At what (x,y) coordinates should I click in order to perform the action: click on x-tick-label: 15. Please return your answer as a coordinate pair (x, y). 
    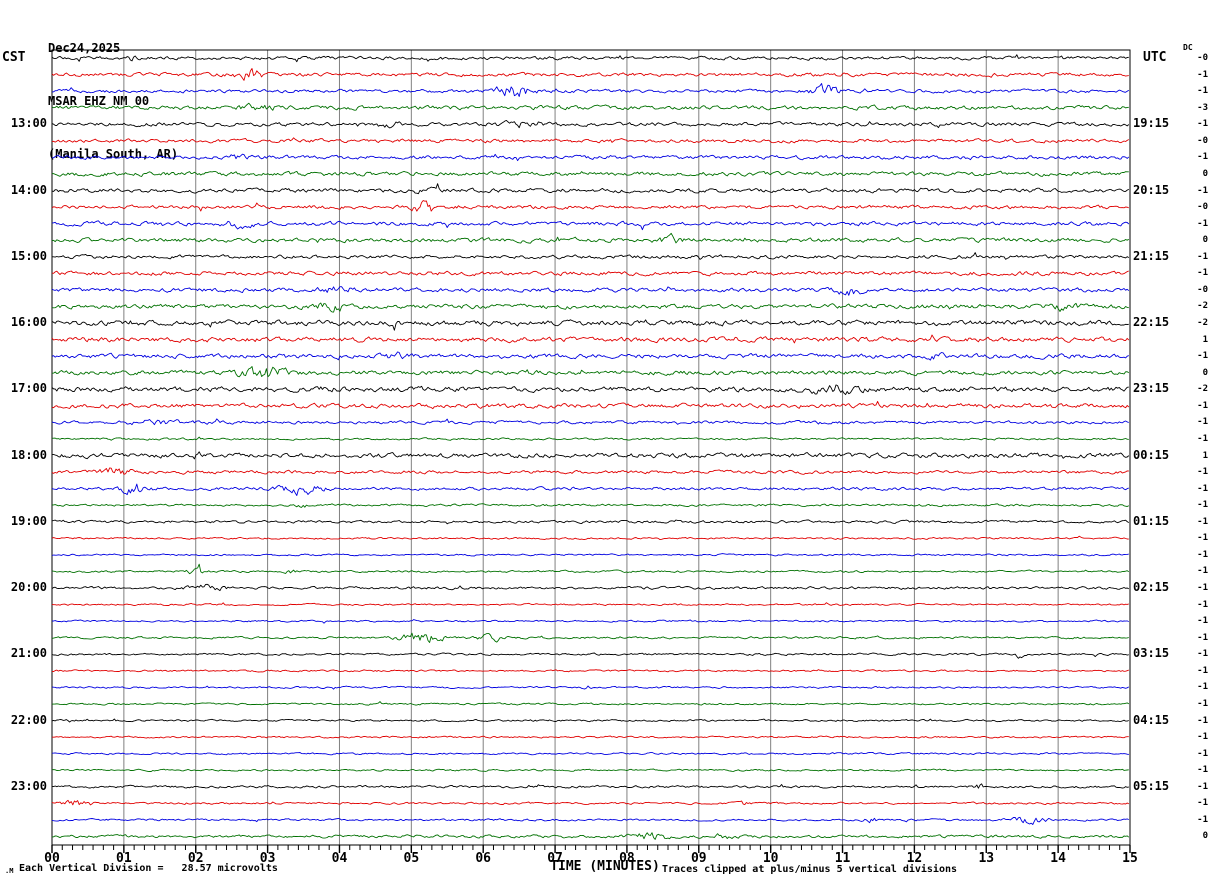
    Looking at the image, I should click on (1130, 858).